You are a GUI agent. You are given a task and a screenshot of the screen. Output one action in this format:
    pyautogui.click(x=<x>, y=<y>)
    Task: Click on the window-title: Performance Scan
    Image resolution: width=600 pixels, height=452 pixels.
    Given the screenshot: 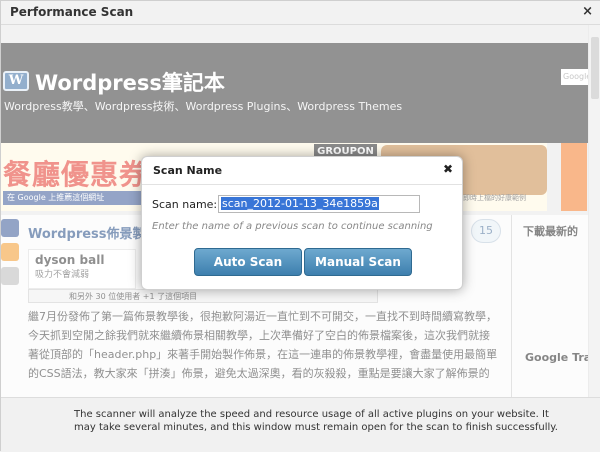 What is the action you would take?
    pyautogui.click(x=72, y=12)
    